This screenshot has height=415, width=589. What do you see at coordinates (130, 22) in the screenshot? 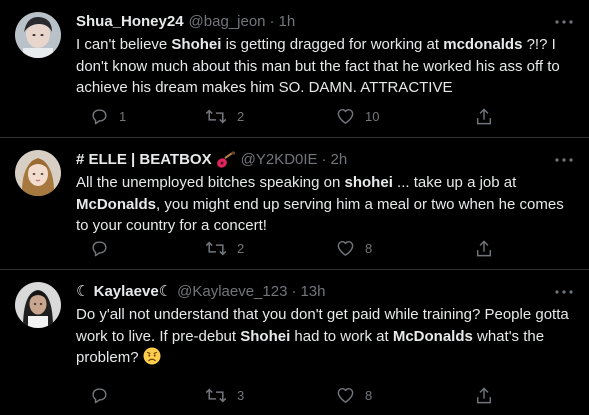
I see `display-name: Shua_Honey24` at bounding box center [130, 22].